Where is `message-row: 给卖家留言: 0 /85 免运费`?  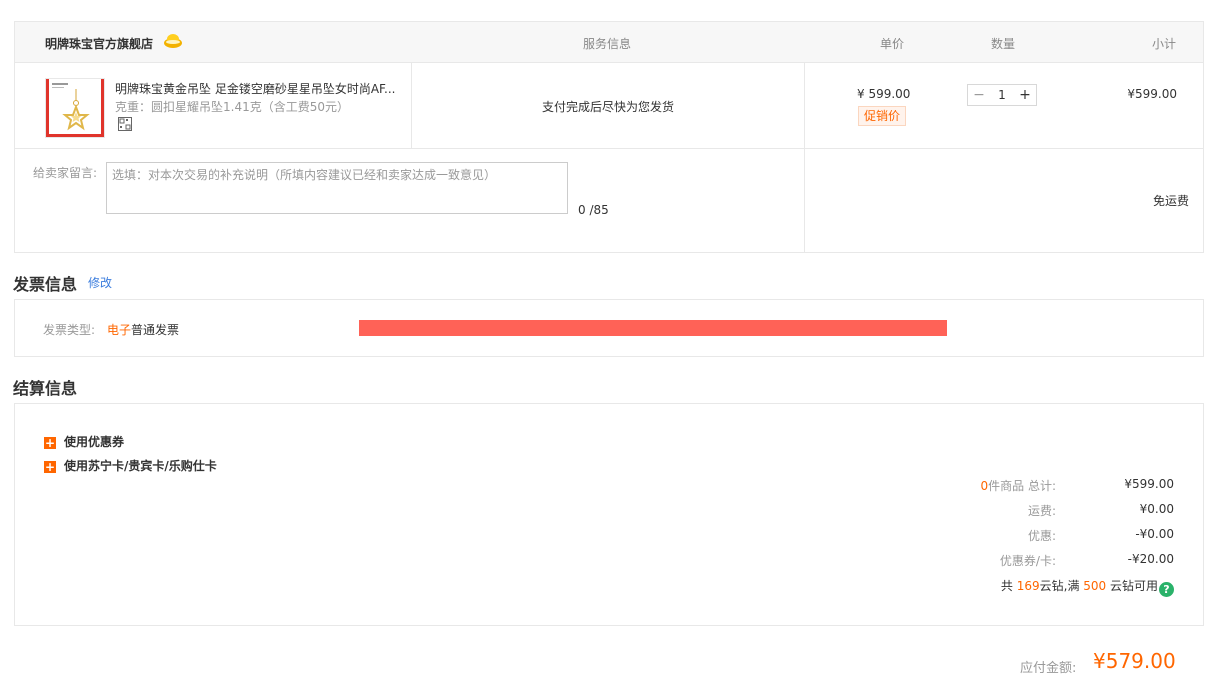 message-row: 给卖家留言: 0 /85 免运费 is located at coordinates (609, 201).